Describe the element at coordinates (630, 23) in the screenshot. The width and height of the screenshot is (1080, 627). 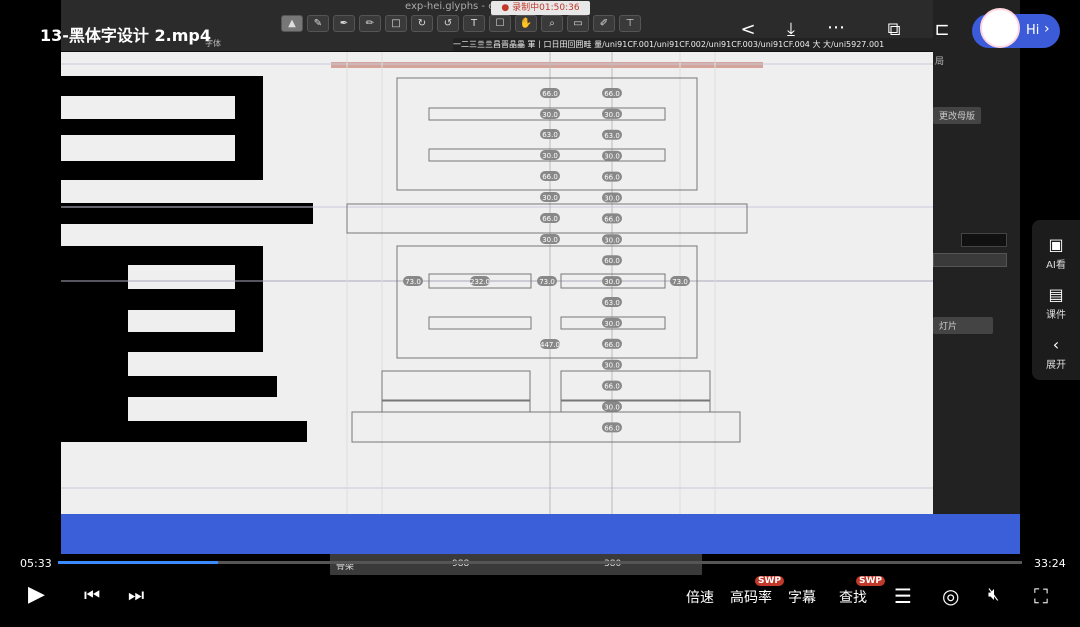
I see `tool-anchor: ⊤` at that location.